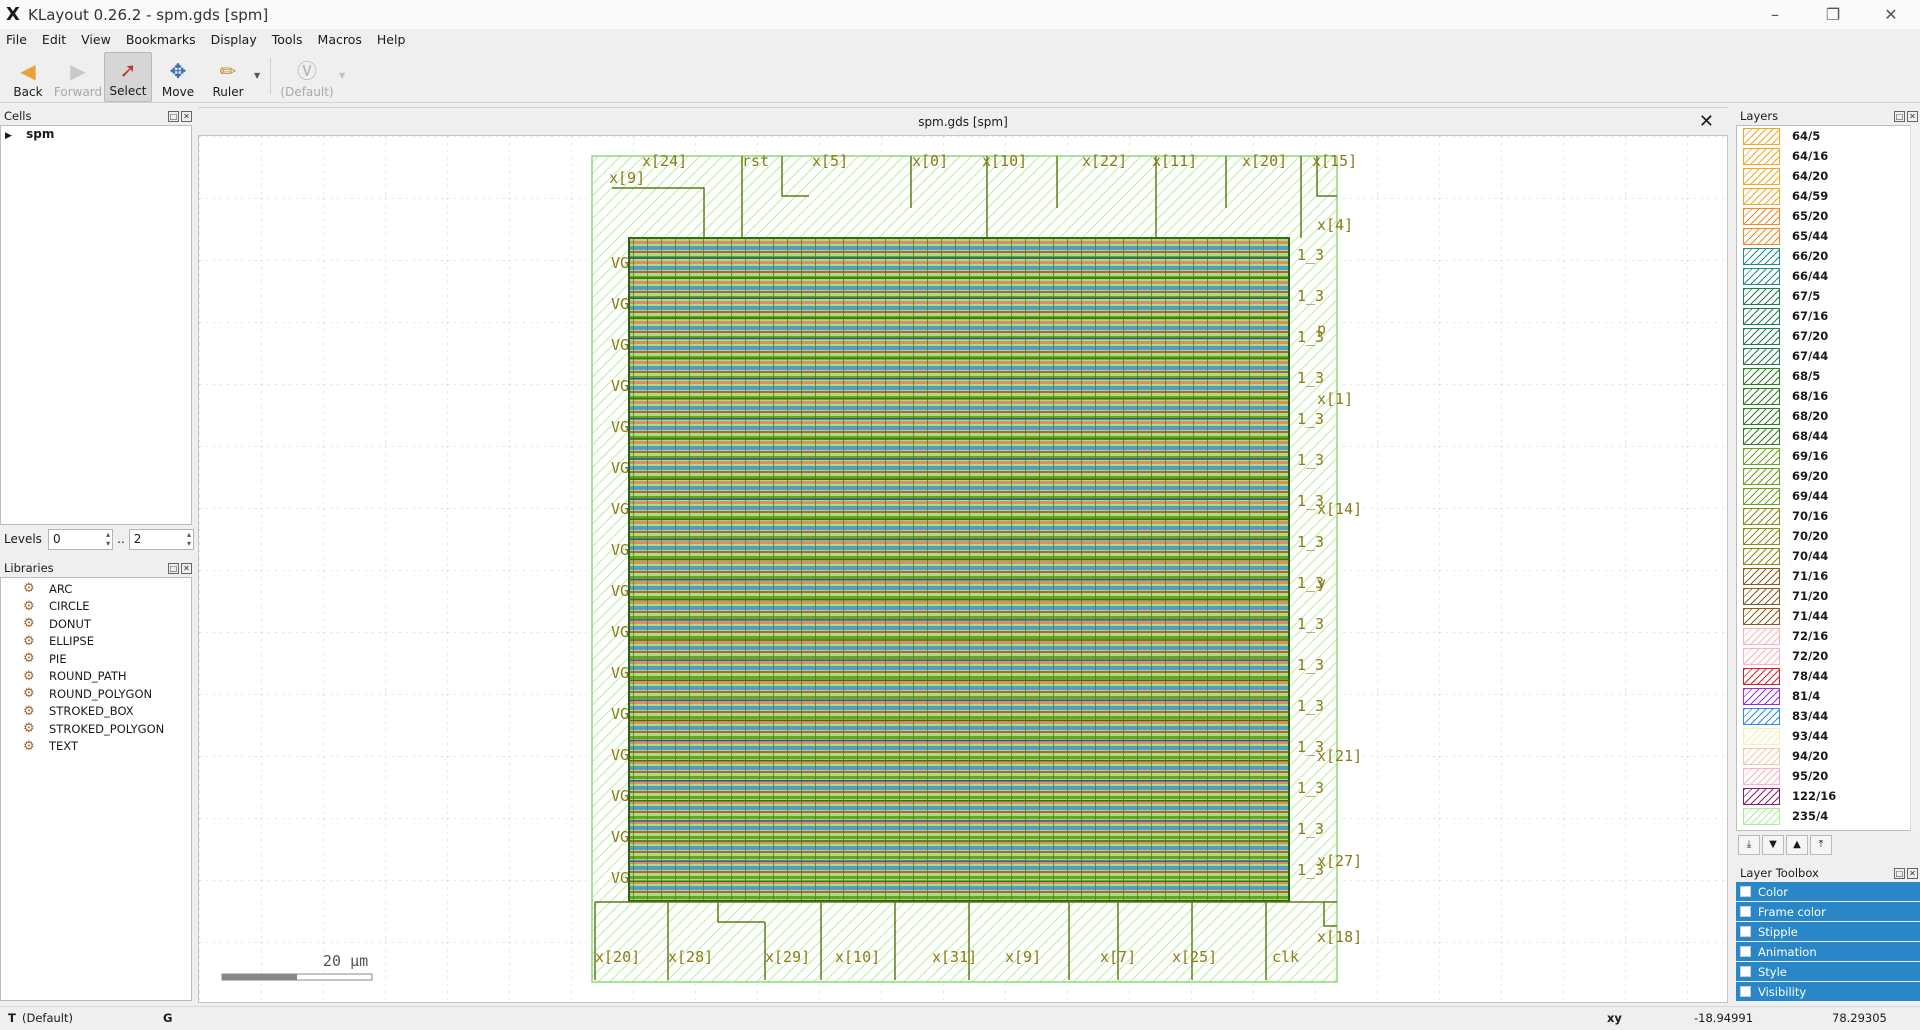 The width and height of the screenshot is (1920, 1030). What do you see at coordinates (1828, 756) in the screenshot?
I see `layer-item: 94/20` at bounding box center [1828, 756].